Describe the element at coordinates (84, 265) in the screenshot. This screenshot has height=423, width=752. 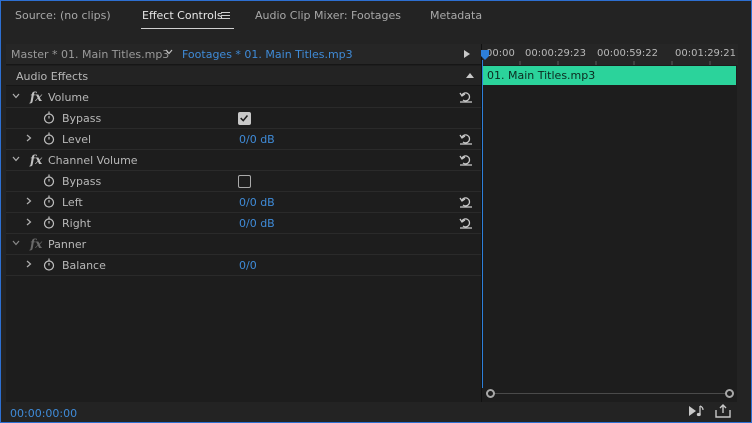
I see `param-label: Balance` at that location.